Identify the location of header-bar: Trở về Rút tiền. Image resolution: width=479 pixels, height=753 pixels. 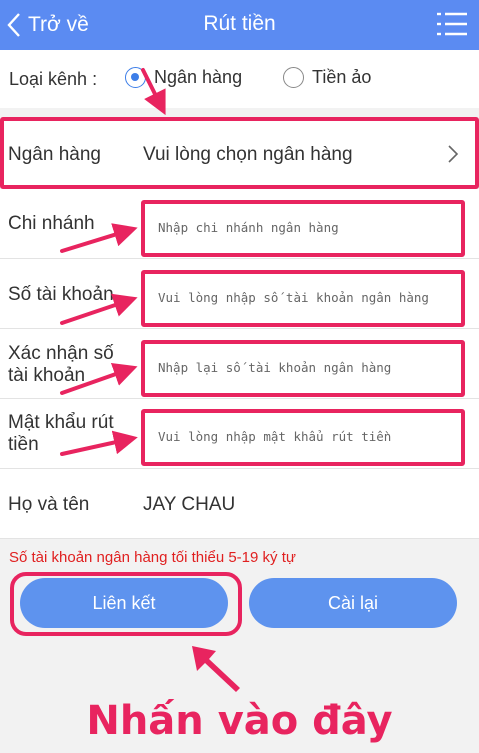
(239, 25).